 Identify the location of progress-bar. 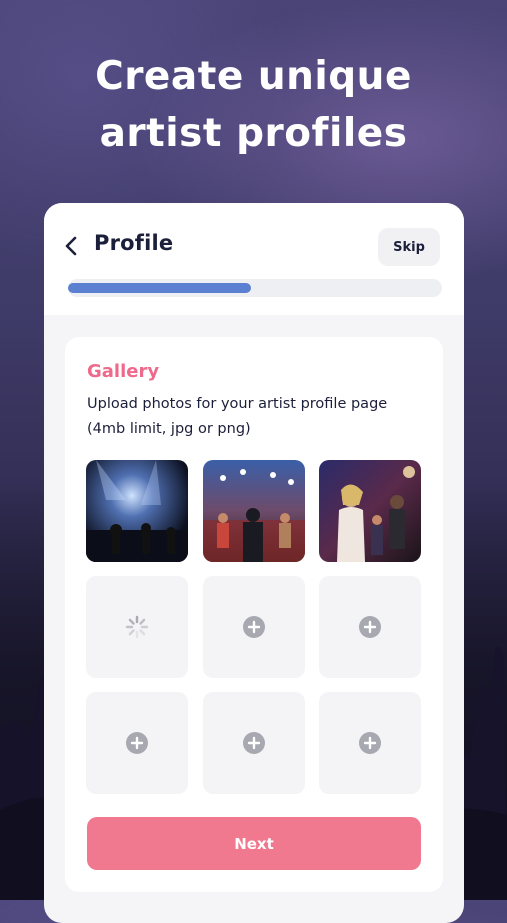
(255, 288).